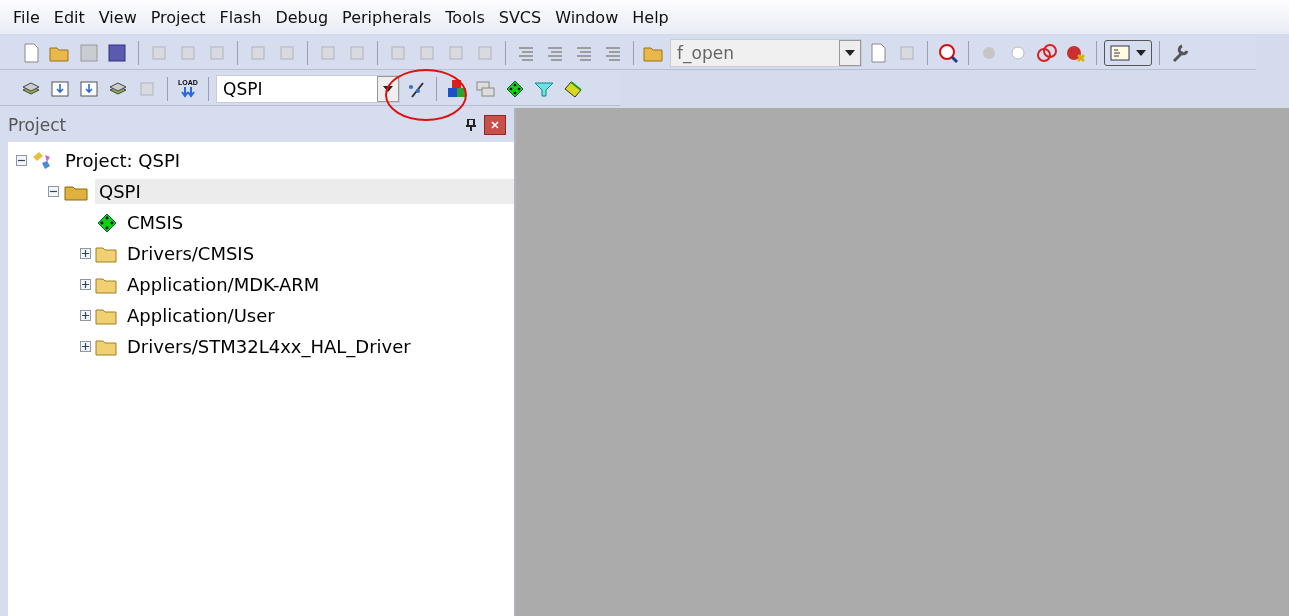 The height and width of the screenshot is (616, 1289). I want to click on tree-item: Project: QSPI, so click(123, 160).